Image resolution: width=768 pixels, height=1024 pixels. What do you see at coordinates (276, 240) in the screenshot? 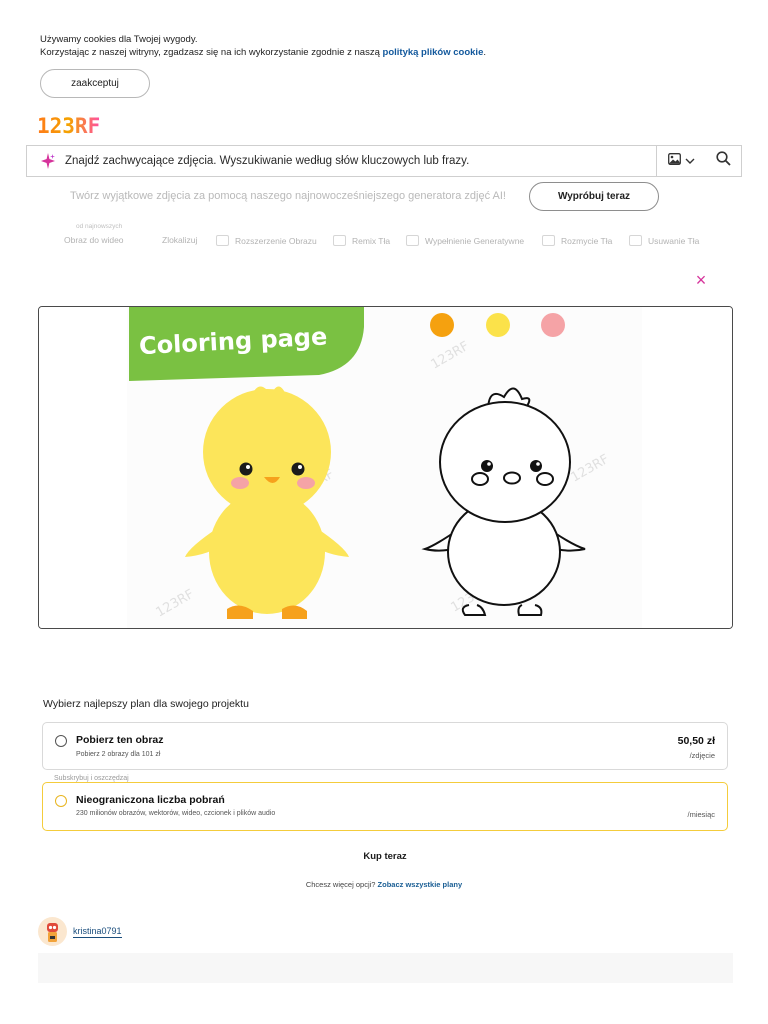
I see `tool-label: Rozszerzenie Obrazu` at bounding box center [276, 240].